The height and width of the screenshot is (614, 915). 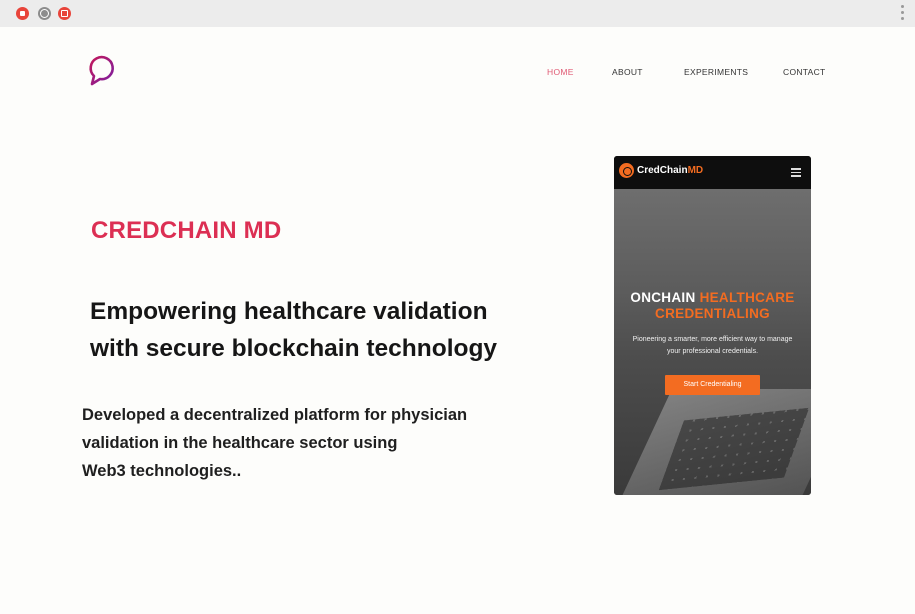 I want to click on subtitle-line-2: your professional credentials., so click(x=712, y=351).